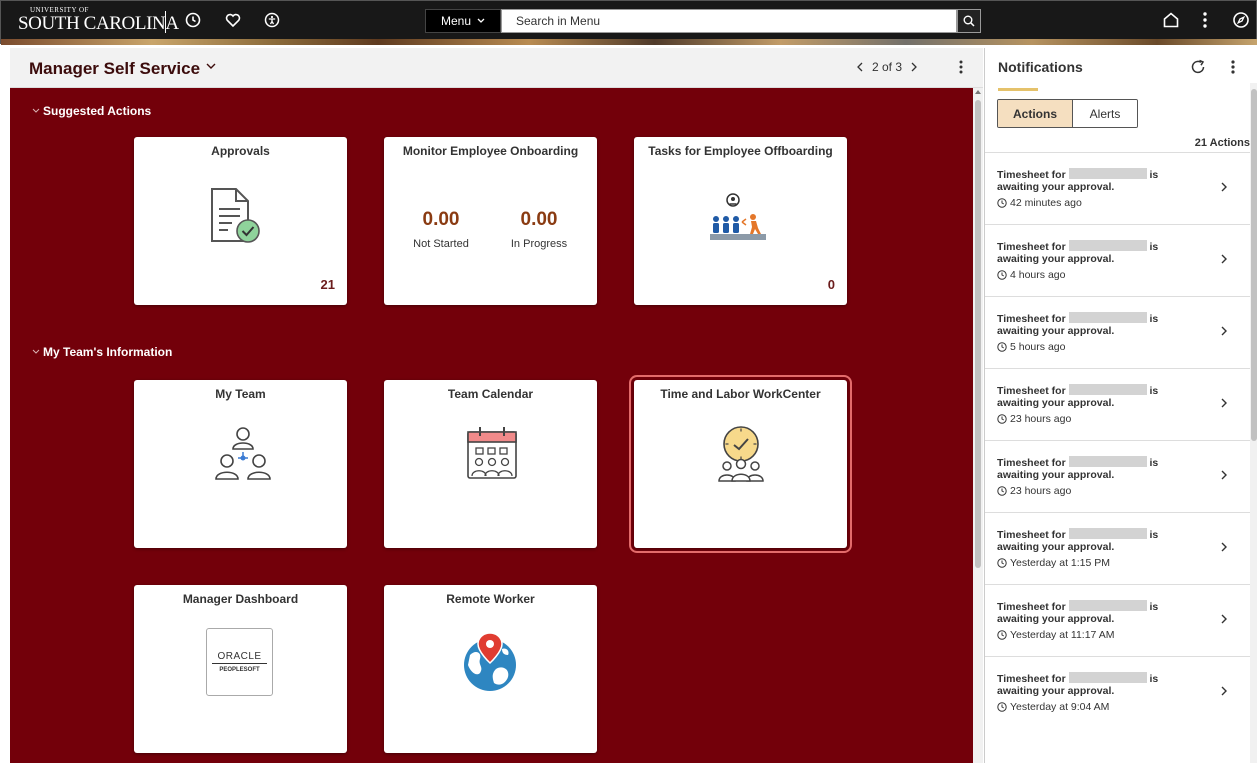  What do you see at coordinates (239, 663) in the screenshot?
I see `logo-divider` at bounding box center [239, 663].